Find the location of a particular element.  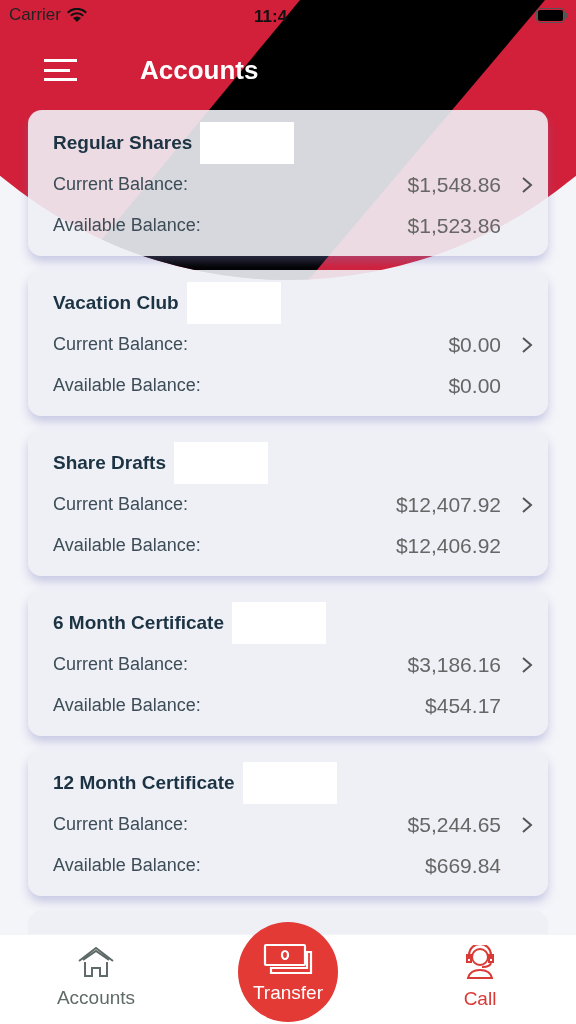

available-balance-value: $454.17 is located at coordinates (463, 705).